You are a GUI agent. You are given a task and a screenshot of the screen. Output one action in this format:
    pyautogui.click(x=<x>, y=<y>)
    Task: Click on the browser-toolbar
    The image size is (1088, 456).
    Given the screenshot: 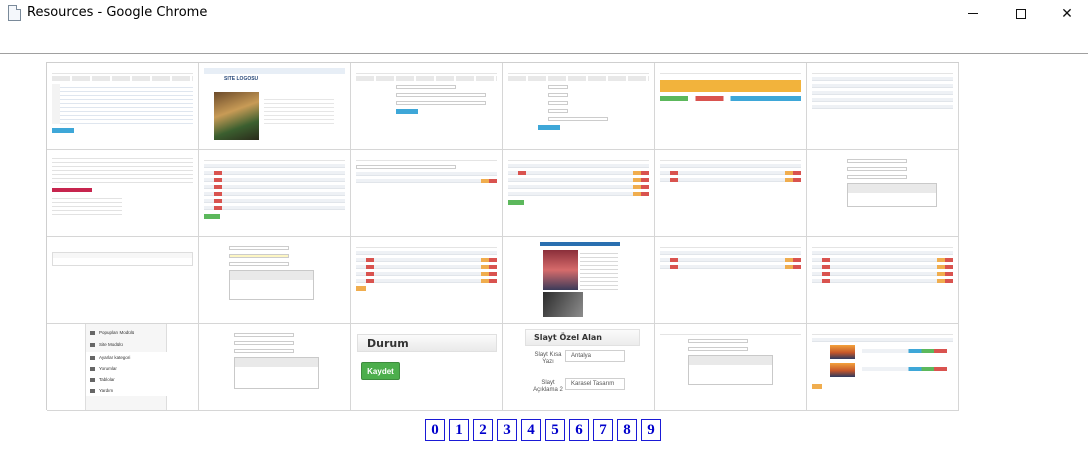 What is the action you would take?
    pyautogui.click(x=544, y=40)
    